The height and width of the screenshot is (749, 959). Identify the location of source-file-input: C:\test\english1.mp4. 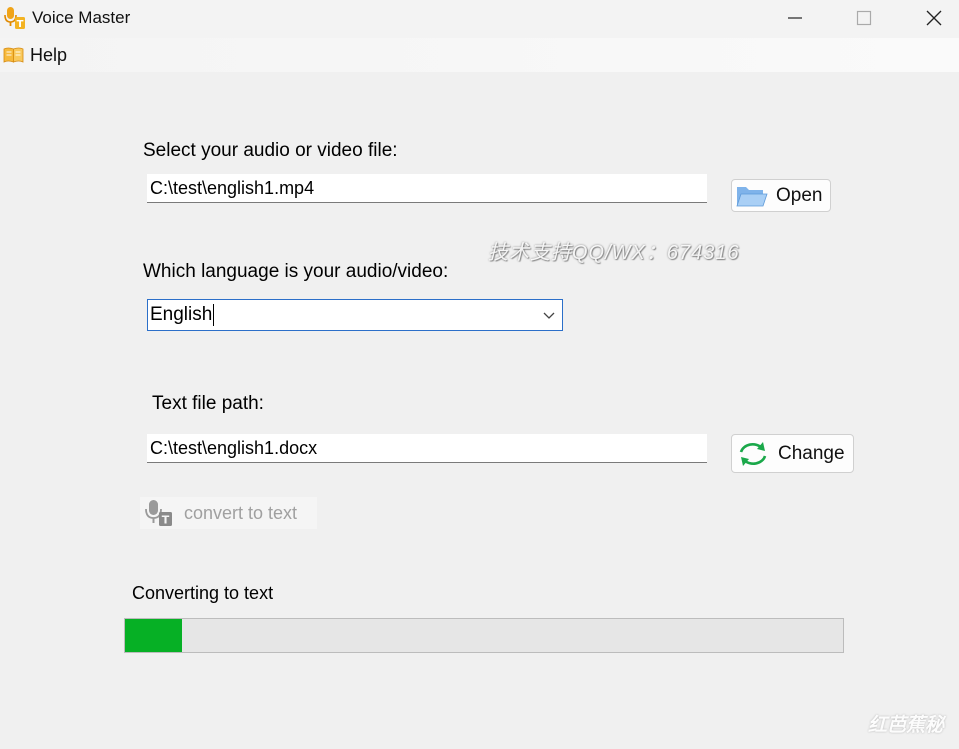
(427, 188).